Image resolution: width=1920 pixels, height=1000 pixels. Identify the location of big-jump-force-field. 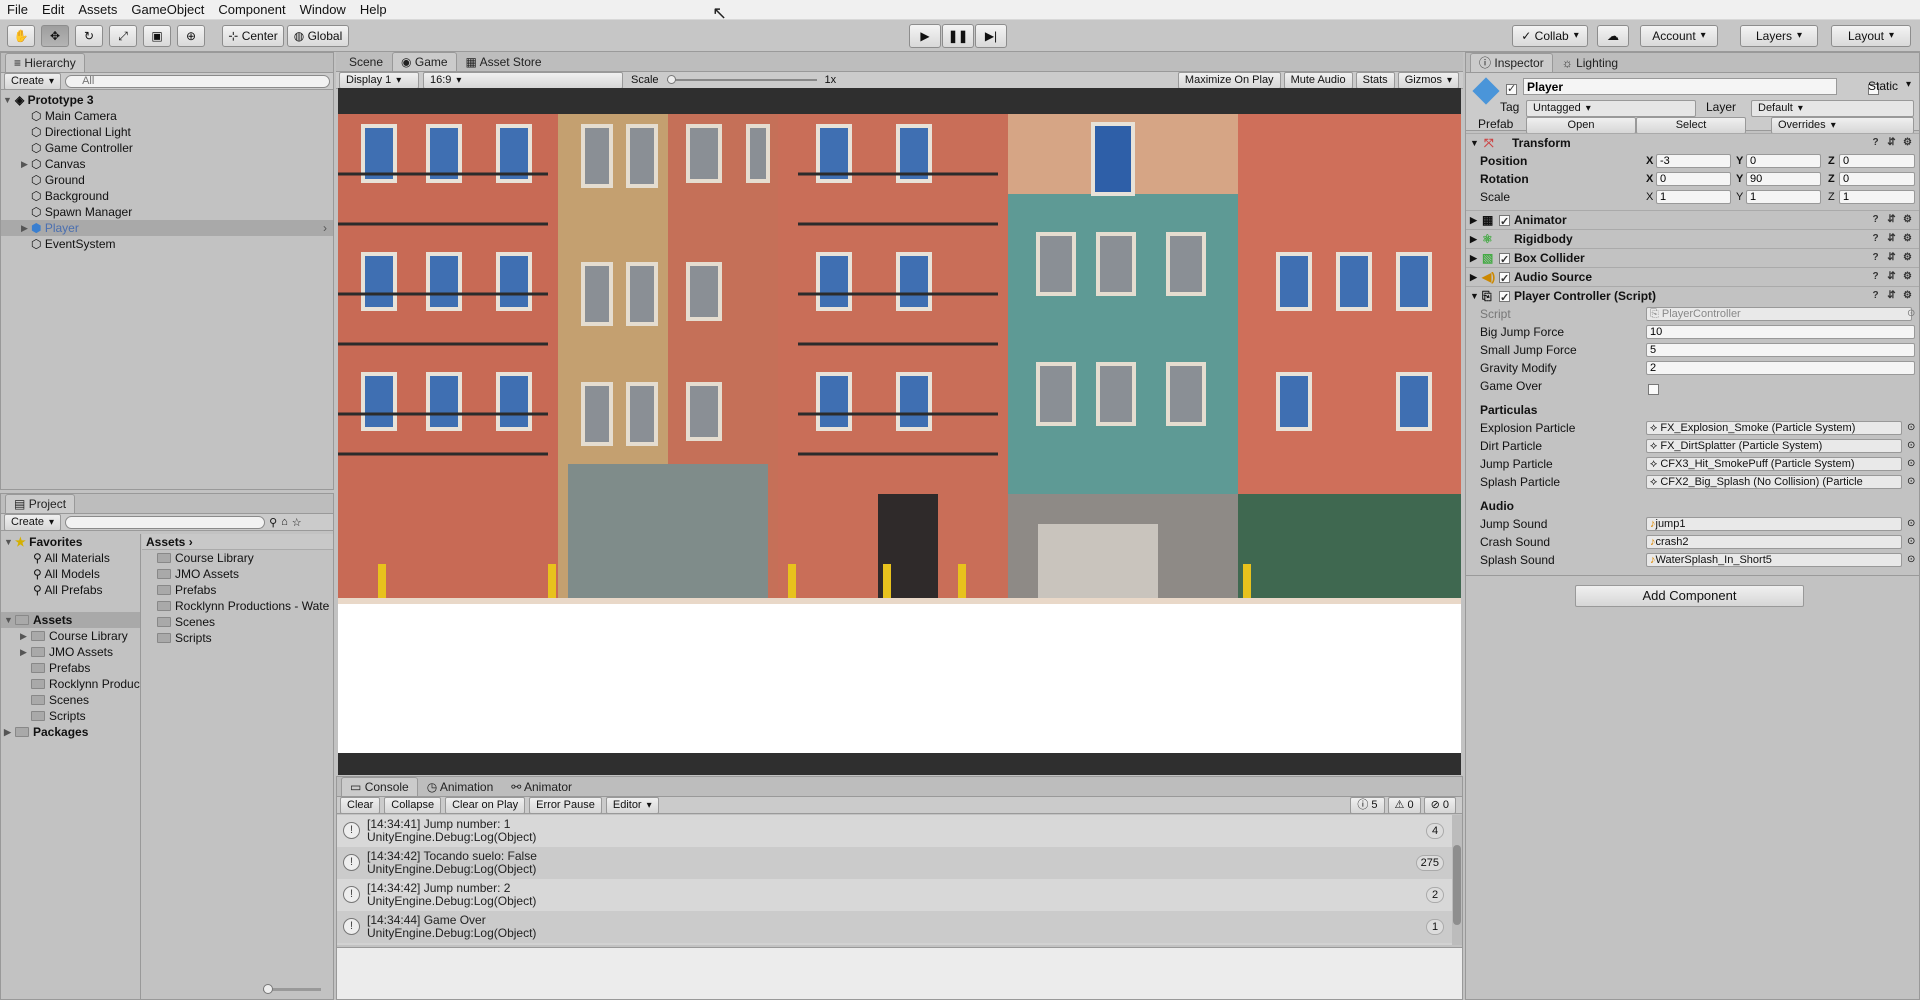
(1780, 332).